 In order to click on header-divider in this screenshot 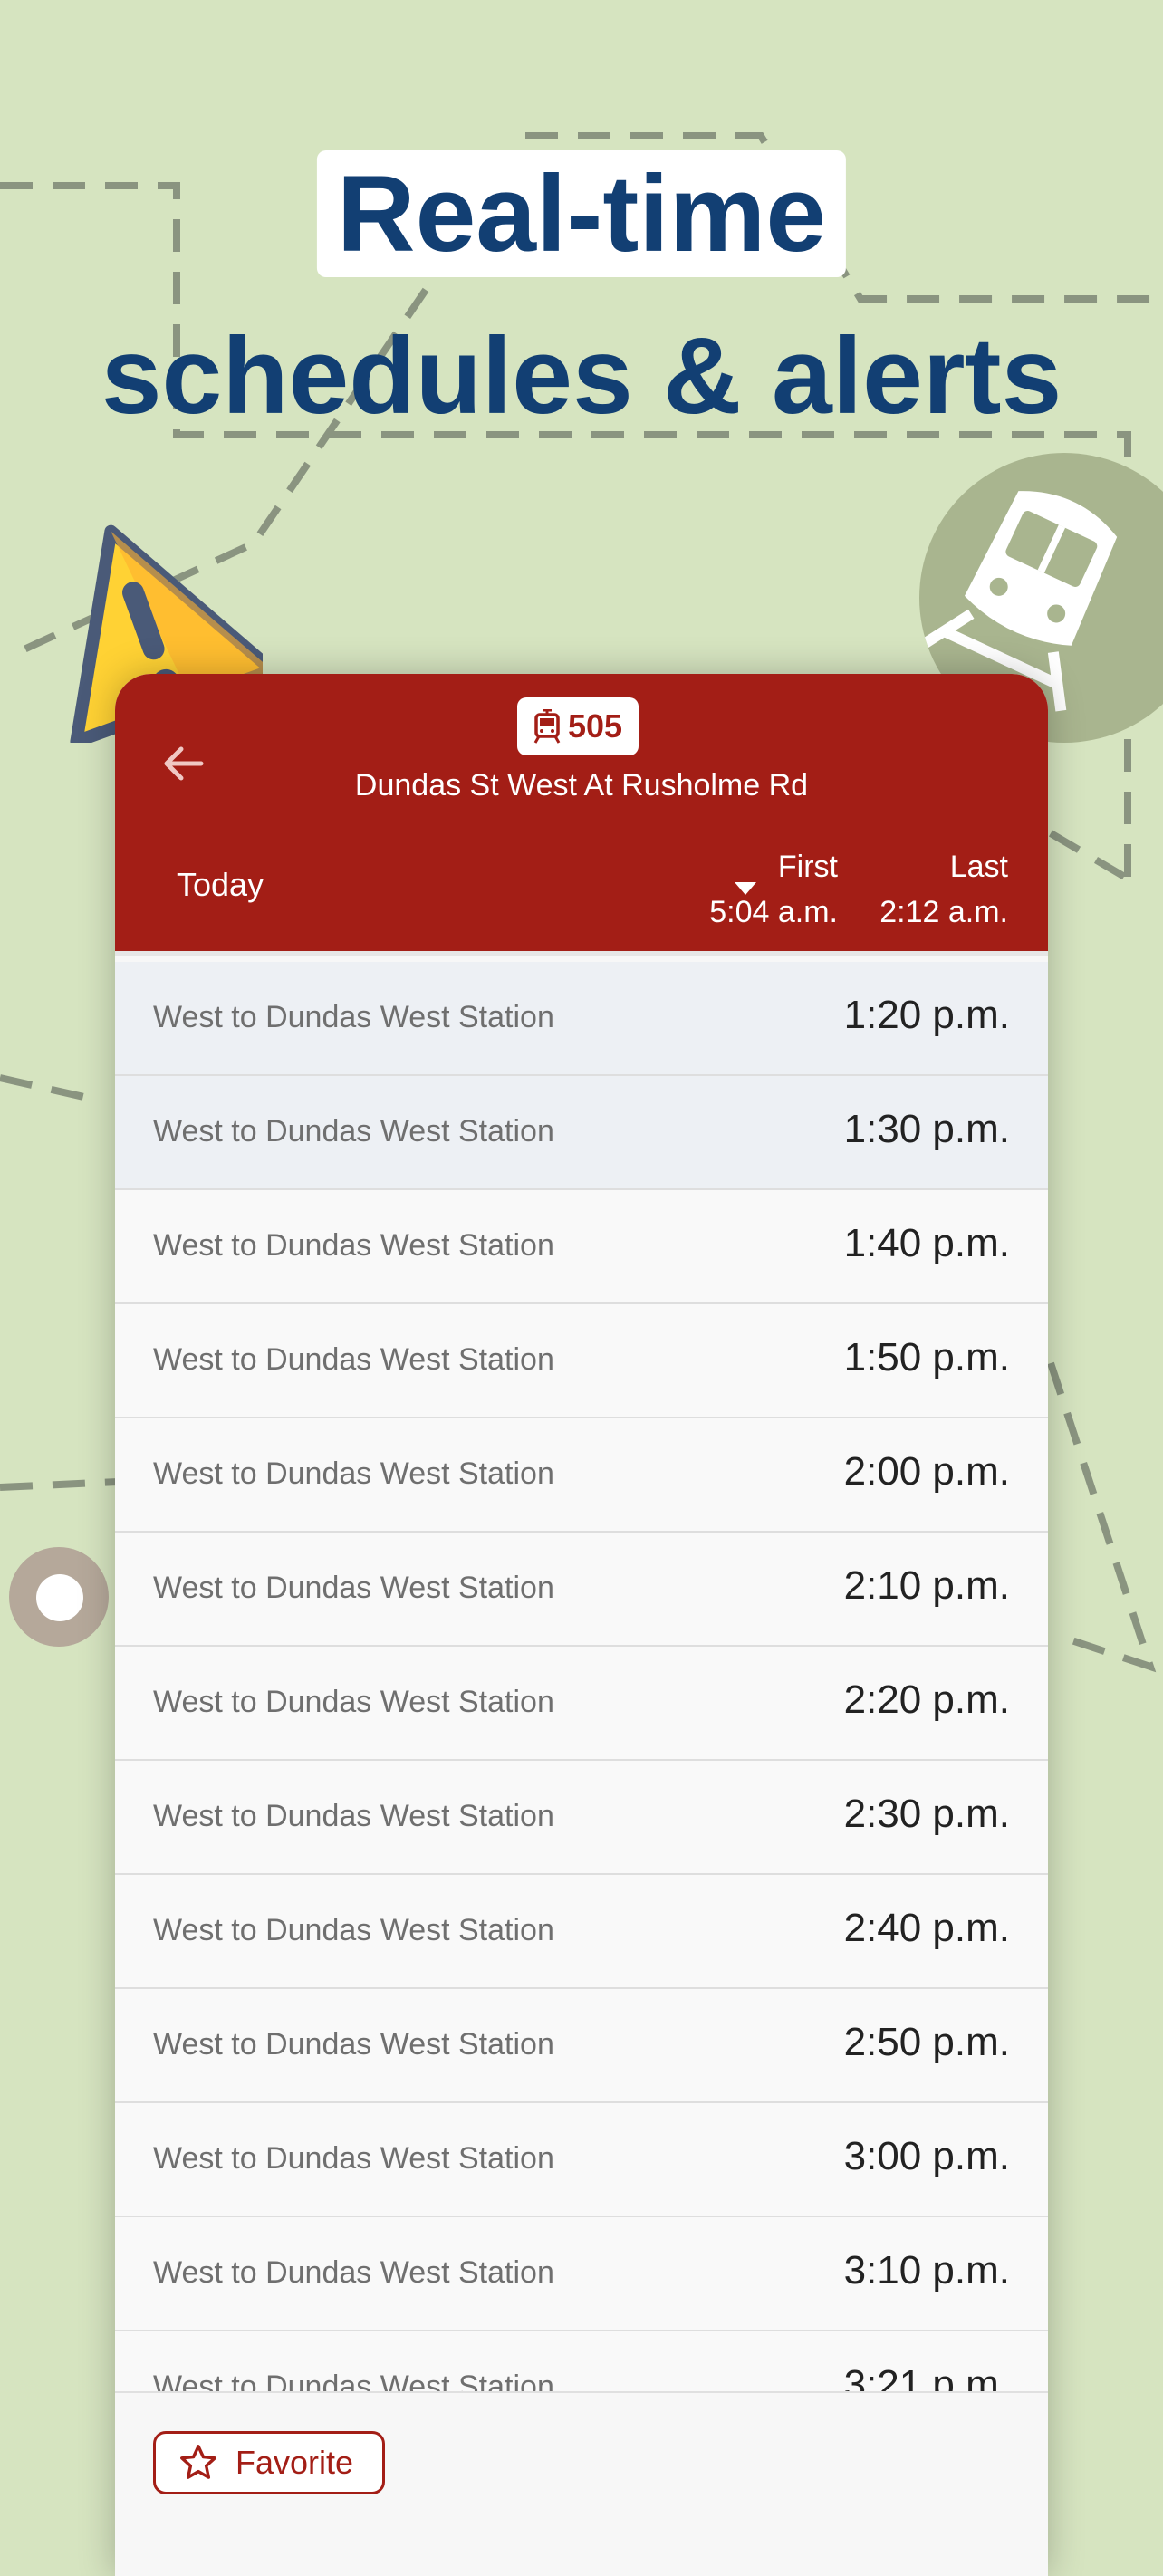, I will do `click(581, 953)`.